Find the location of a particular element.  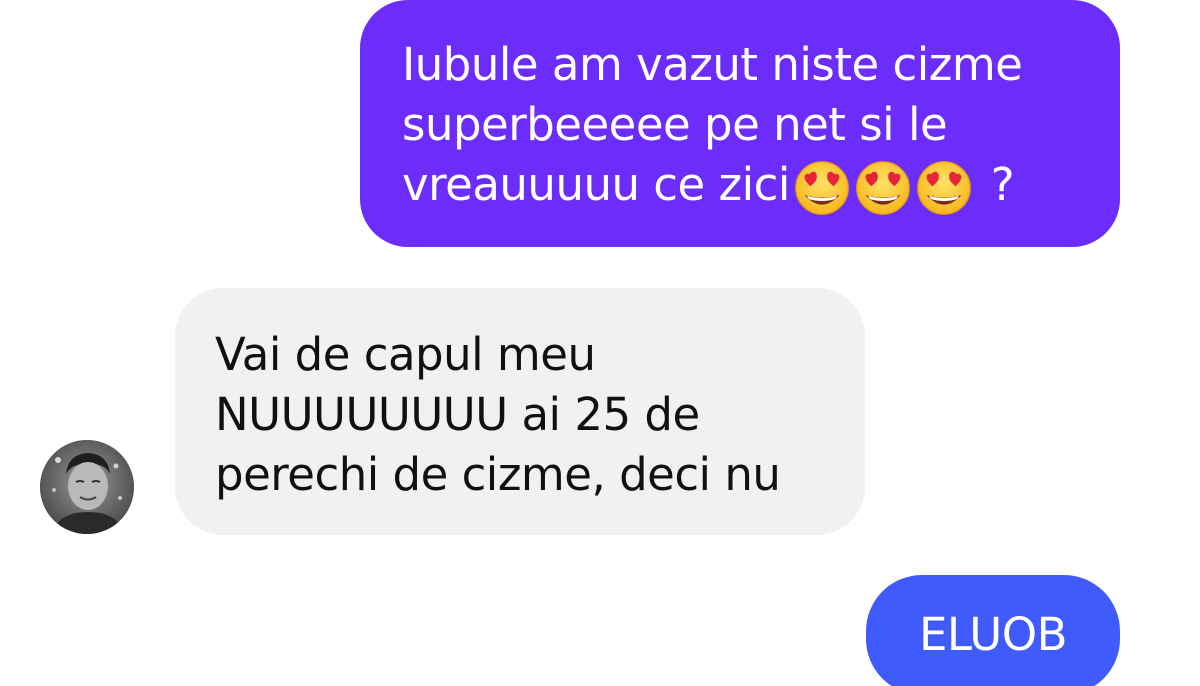

person-avatar-icon is located at coordinates (87, 487).